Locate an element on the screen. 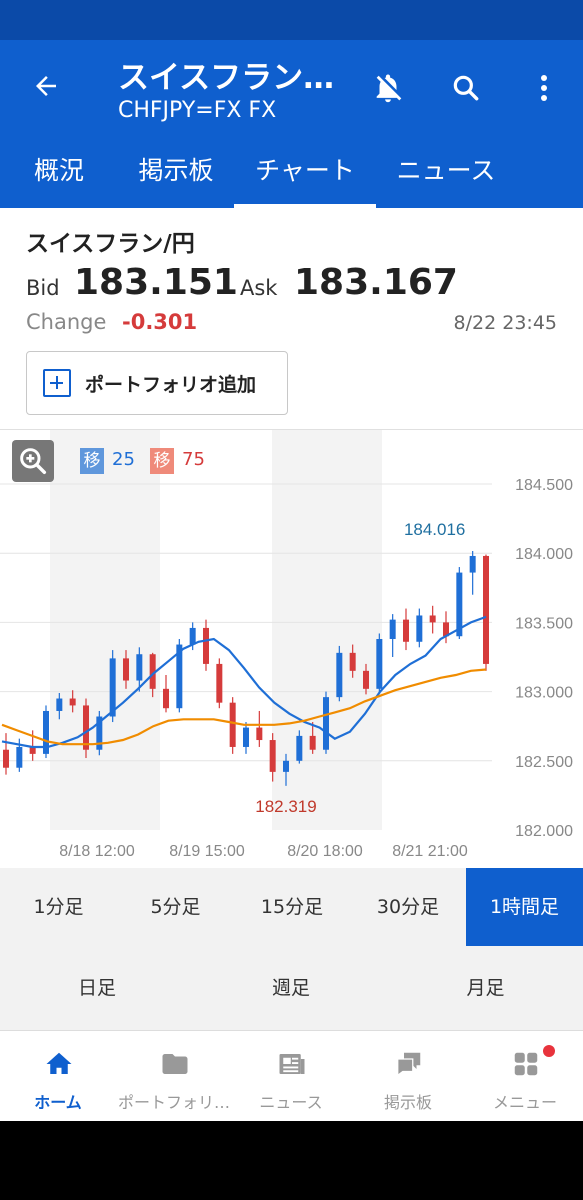 The image size is (583, 1200). y-tick-label: 182.500 is located at coordinates (544, 762).